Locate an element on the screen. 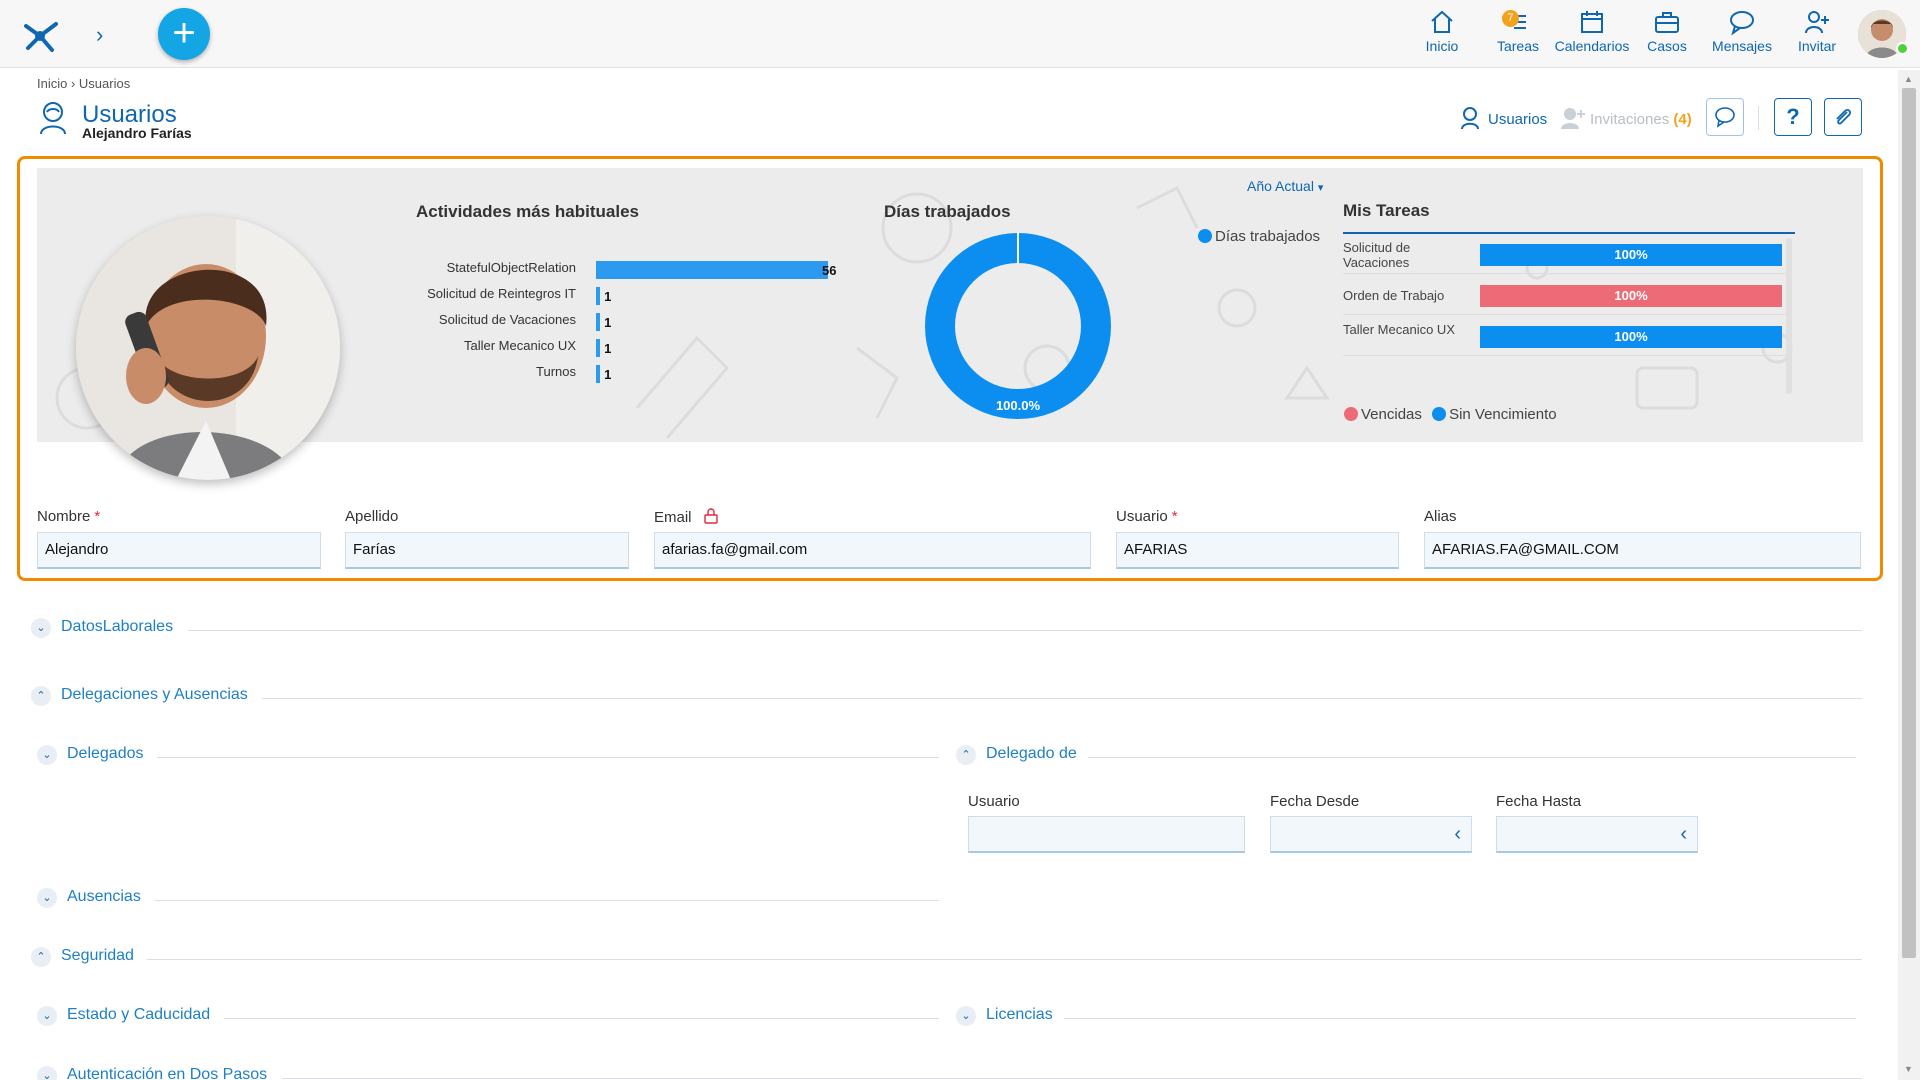 The height and width of the screenshot is (1080, 1920). nav-inicio: Inicio is located at coordinates (1442, 31).